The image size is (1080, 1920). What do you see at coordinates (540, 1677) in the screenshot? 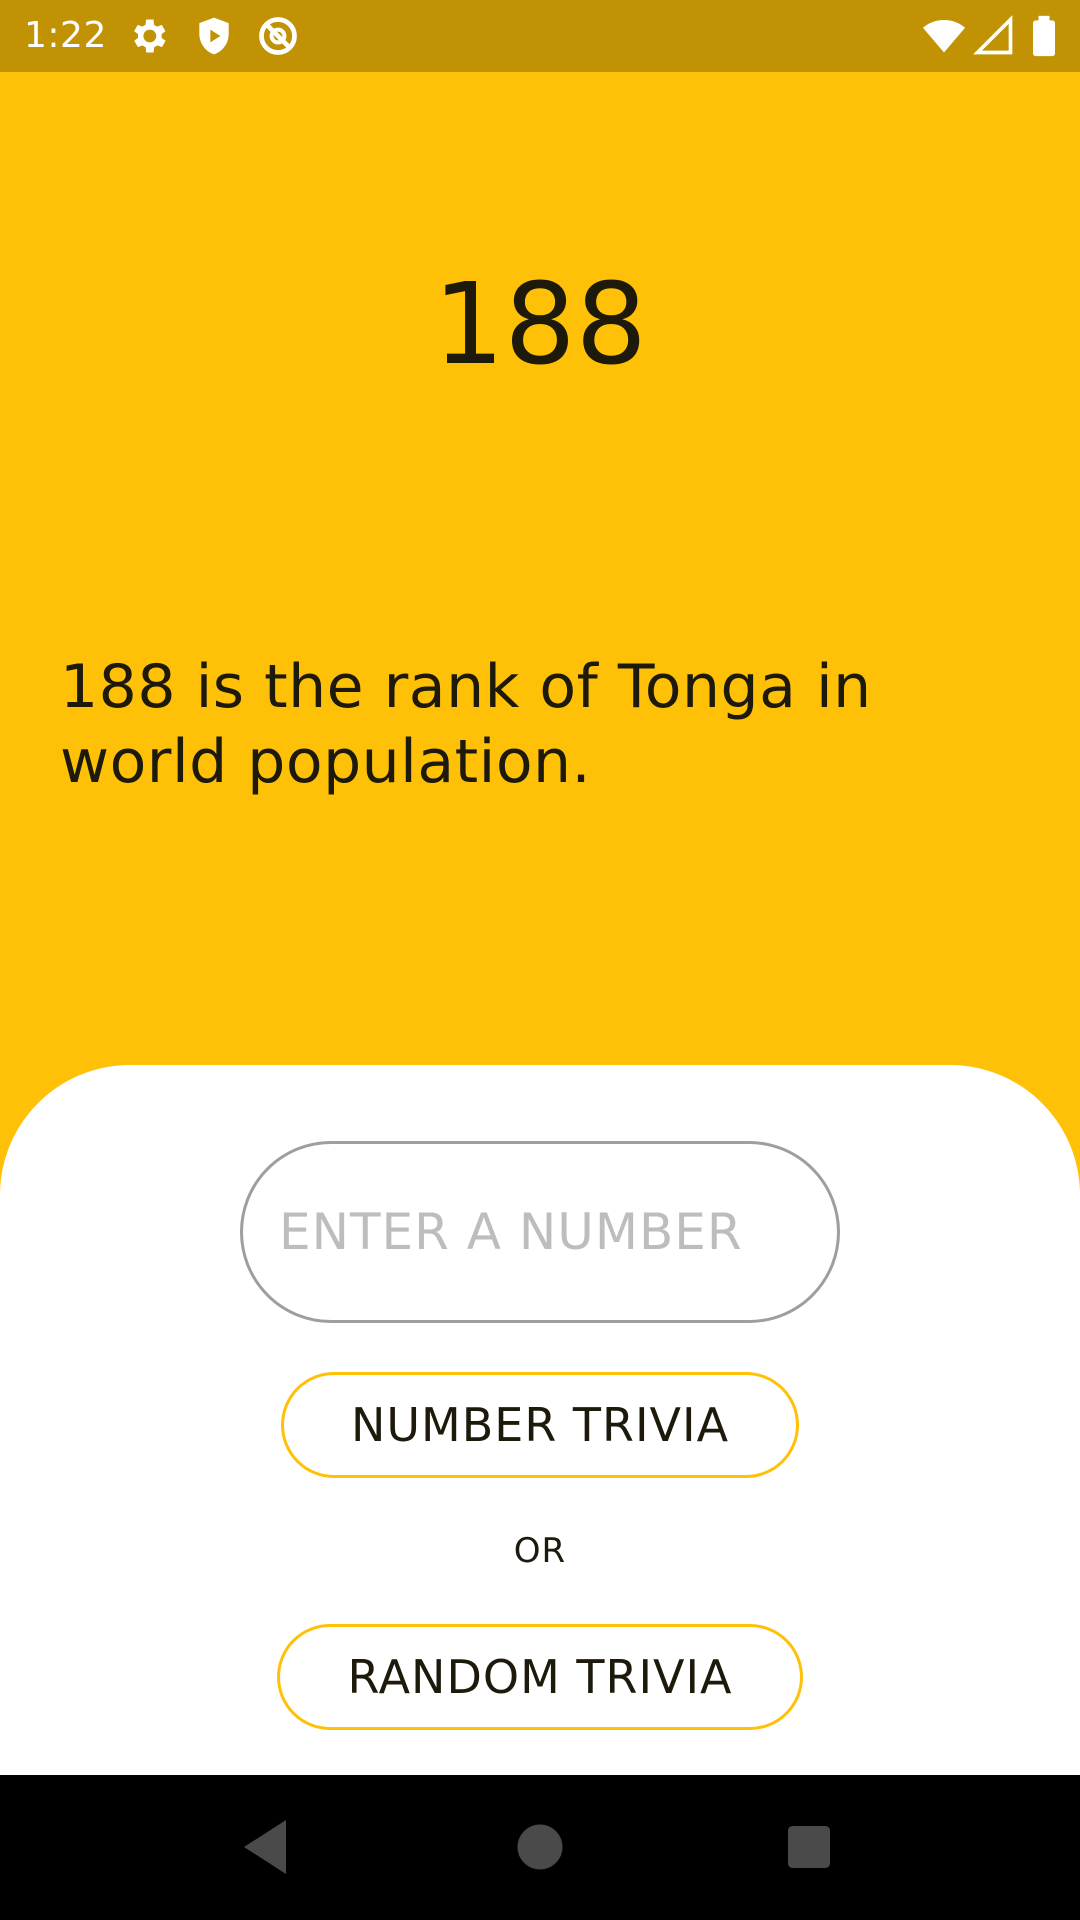
I see `random-trivia-button: RANDOM TRIVIA` at bounding box center [540, 1677].